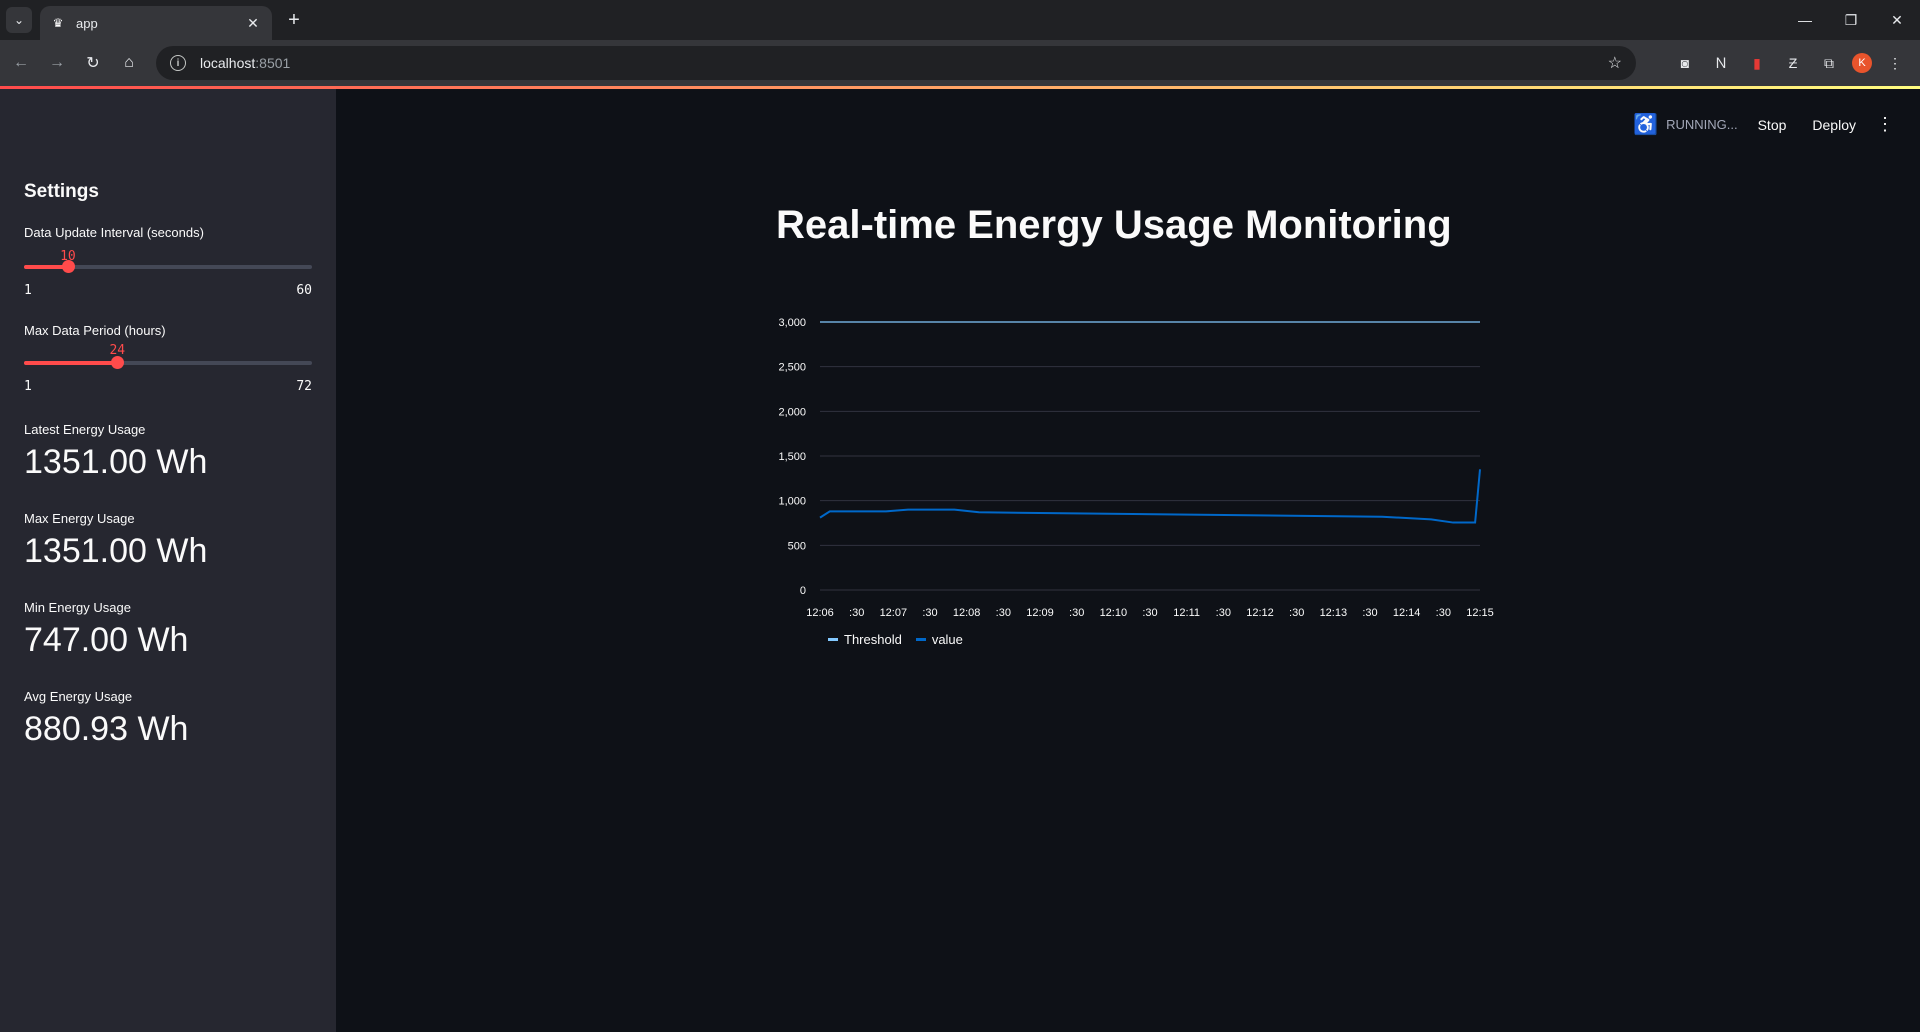 The width and height of the screenshot is (1920, 1032). Describe the element at coordinates (1772, 125) in the screenshot. I see `stop-button: Stop` at that location.